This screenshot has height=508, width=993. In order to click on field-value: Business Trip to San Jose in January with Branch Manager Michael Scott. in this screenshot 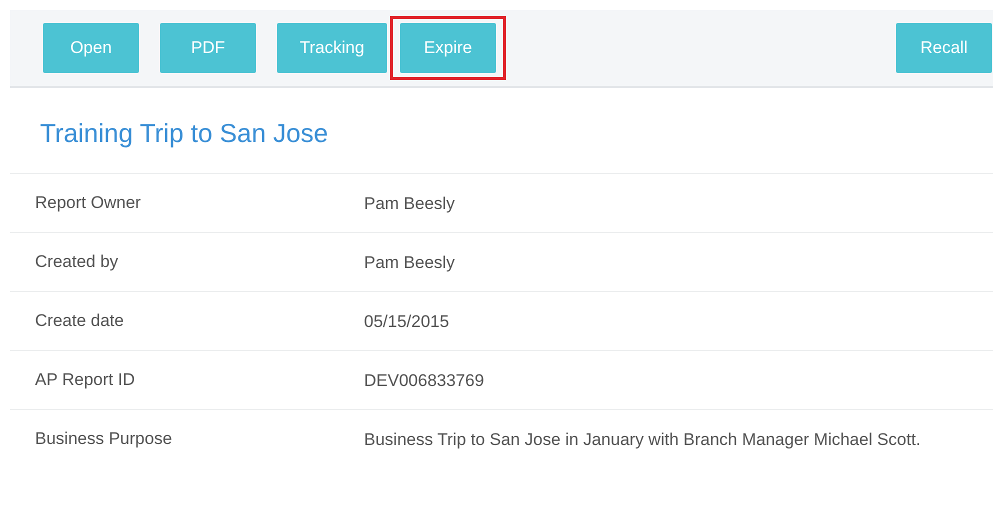, I will do `click(643, 439)`.